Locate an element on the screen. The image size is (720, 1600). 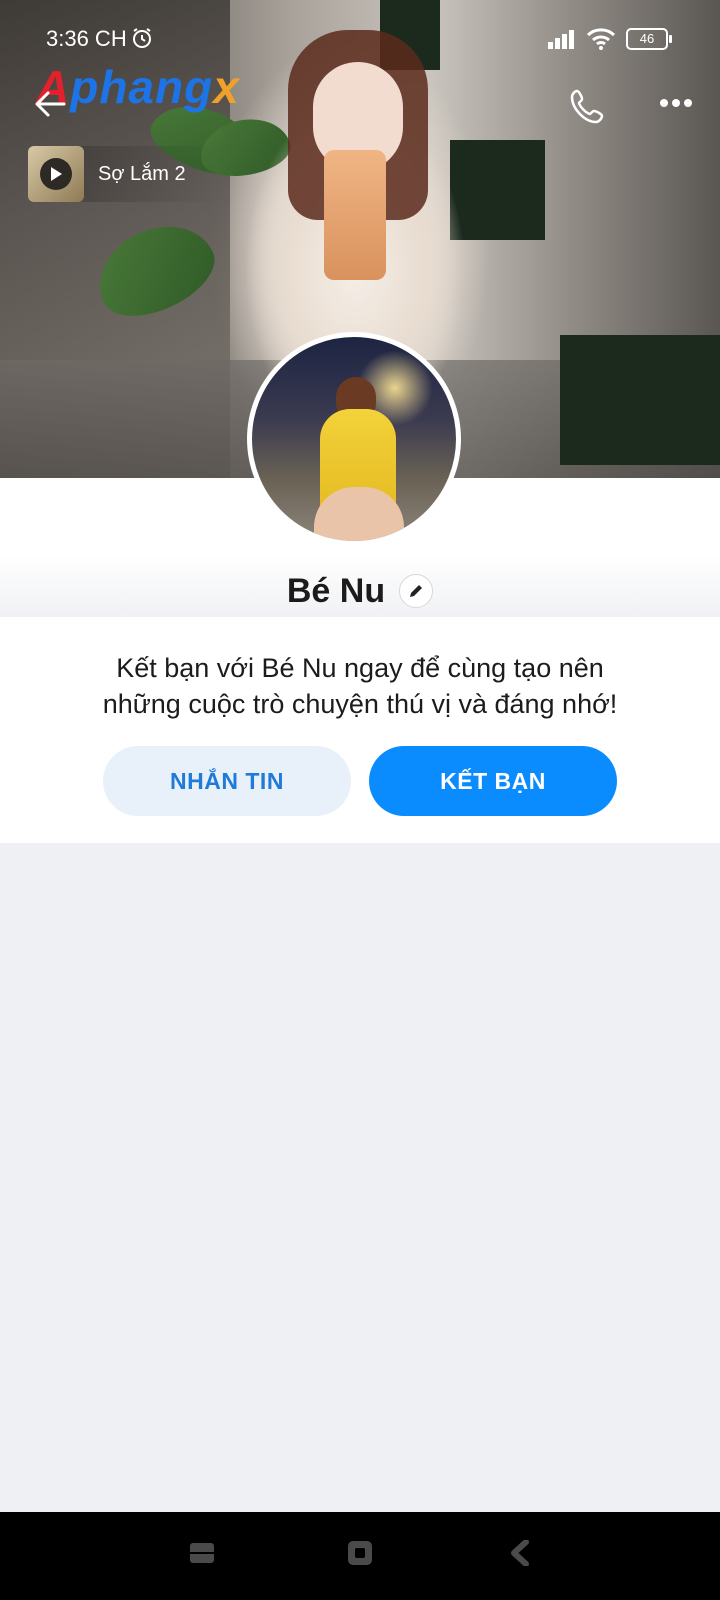
more-icon is located at coordinates (676, 103).